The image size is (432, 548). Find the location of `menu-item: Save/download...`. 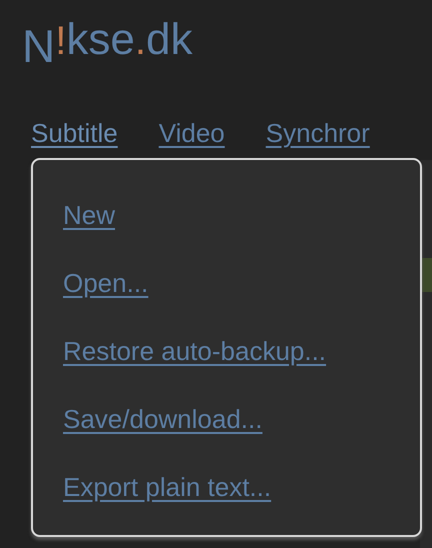

menu-item: Save/download... is located at coordinates (241, 419).